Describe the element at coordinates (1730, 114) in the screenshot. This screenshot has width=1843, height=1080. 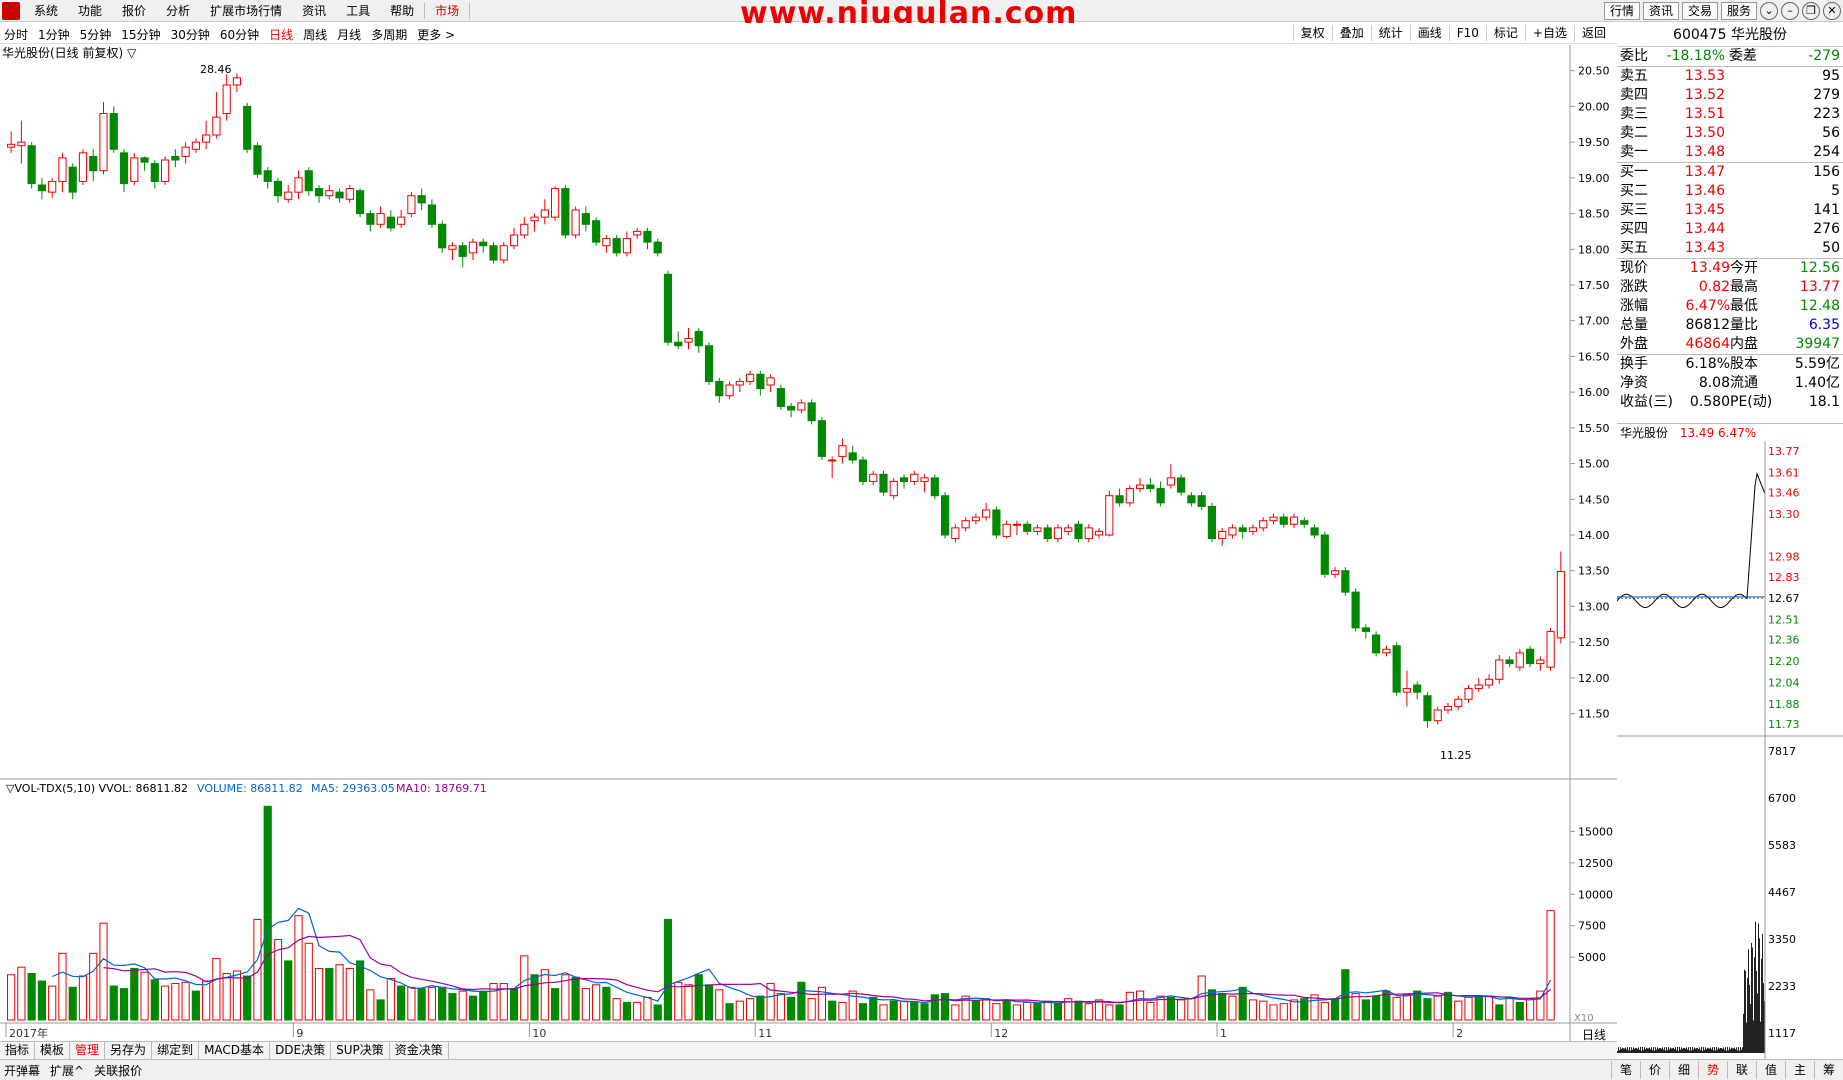
I see `order-book-row: 卖三 13.51 223` at that location.